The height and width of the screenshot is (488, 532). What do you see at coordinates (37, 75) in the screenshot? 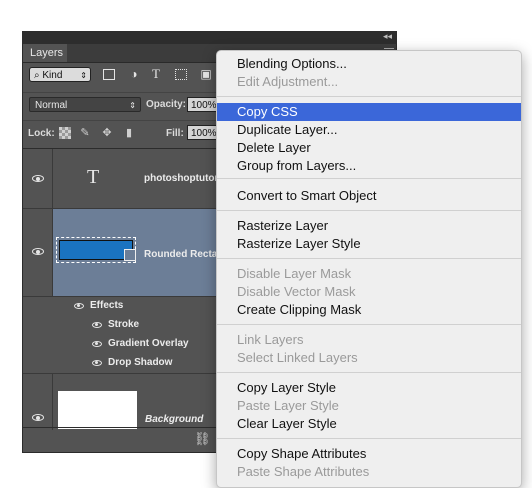
I see `search-icon: ⌕` at bounding box center [37, 75].